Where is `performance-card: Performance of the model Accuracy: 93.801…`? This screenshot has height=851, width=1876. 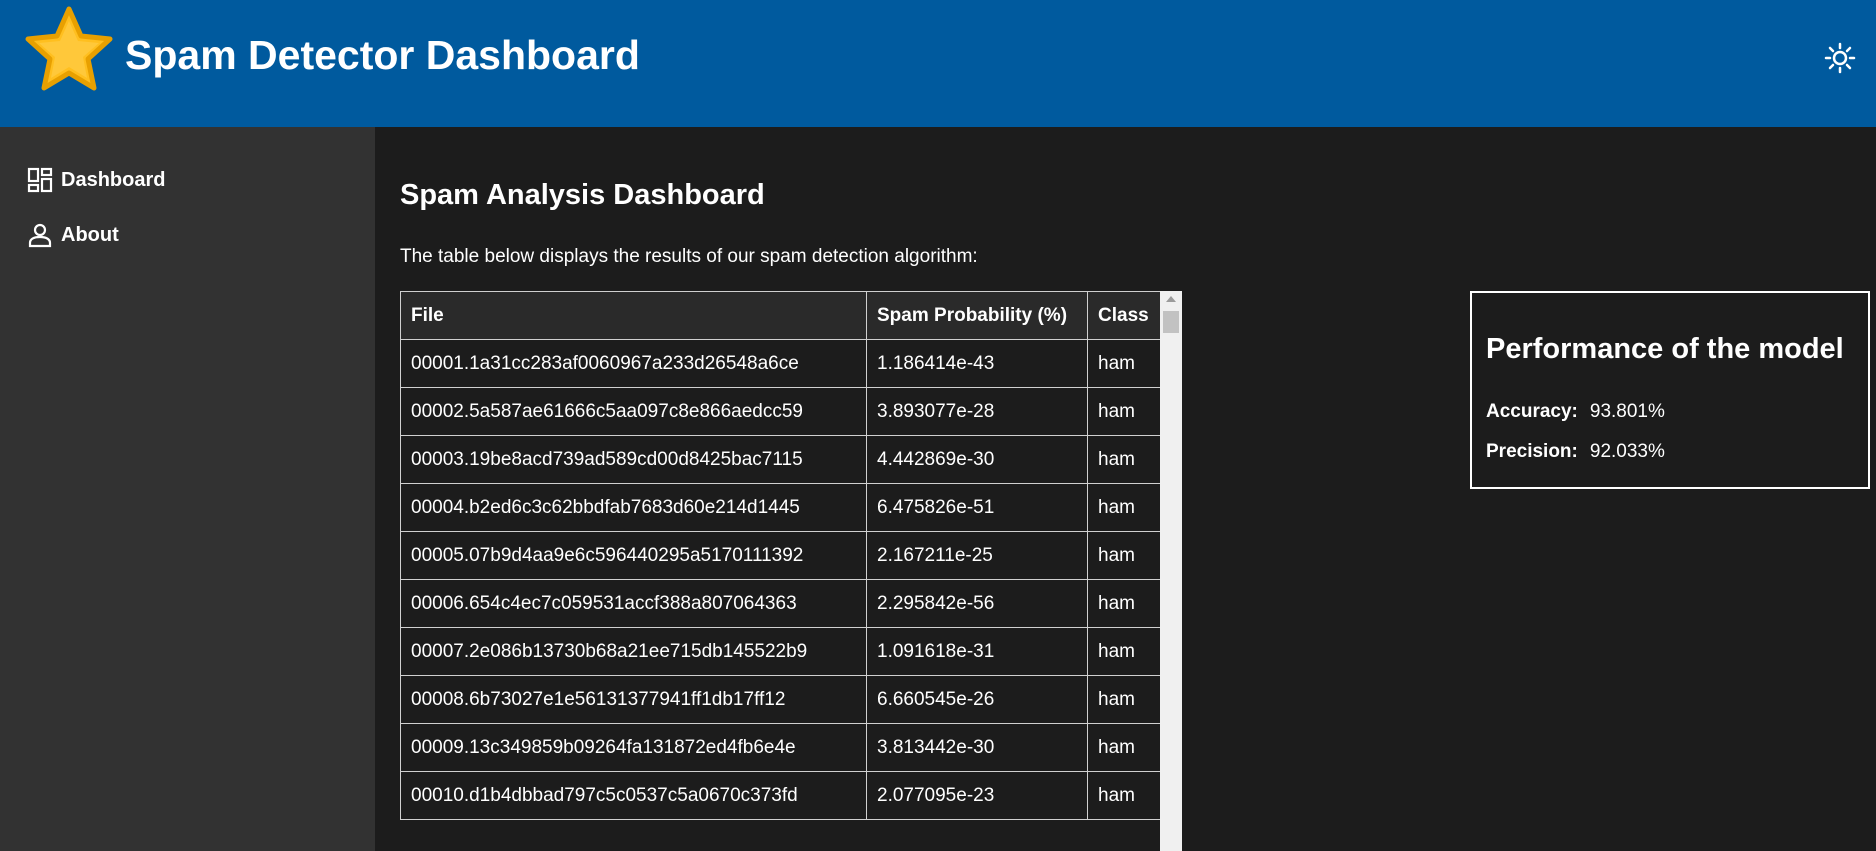
performance-card: Performance of the model Accuracy: 93.801… is located at coordinates (1670, 390).